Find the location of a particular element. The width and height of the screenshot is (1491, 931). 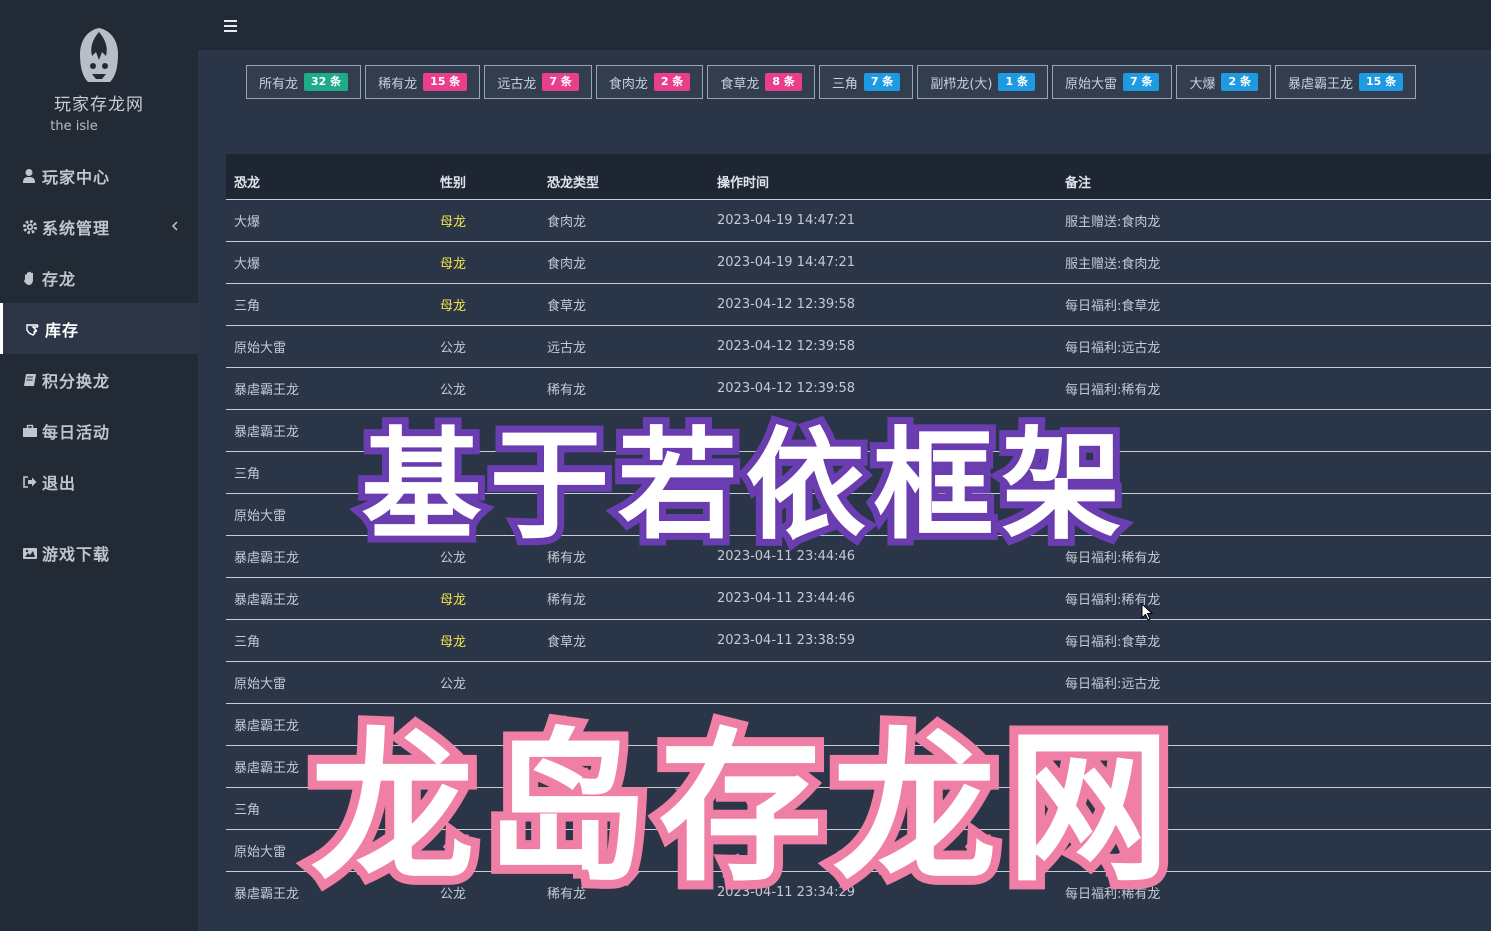

filter-tyrannosaurus: 暴虐霸王龙 15 条 is located at coordinates (1345, 82).